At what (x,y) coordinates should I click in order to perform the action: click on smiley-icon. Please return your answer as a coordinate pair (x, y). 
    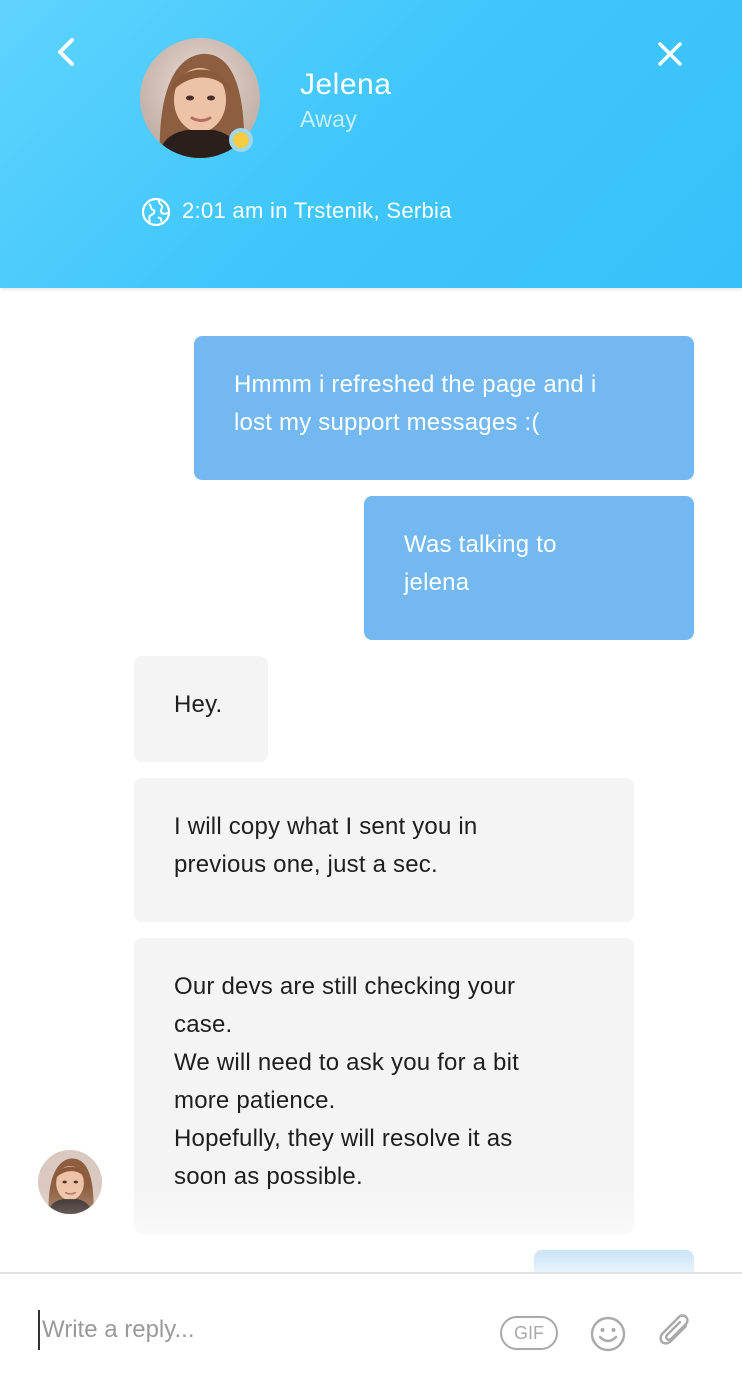
    Looking at the image, I should click on (608, 1334).